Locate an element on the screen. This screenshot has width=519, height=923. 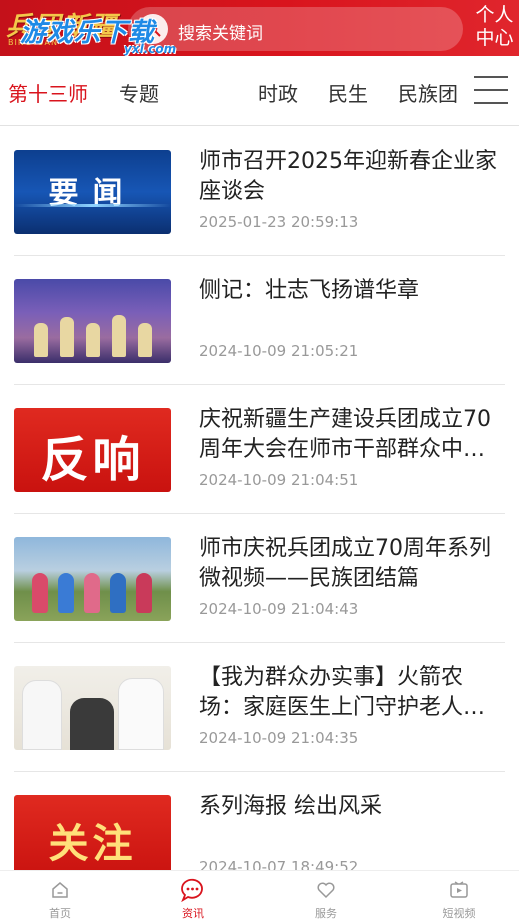
logo-subtext: BINGTUAN is located at coordinates (33, 42).